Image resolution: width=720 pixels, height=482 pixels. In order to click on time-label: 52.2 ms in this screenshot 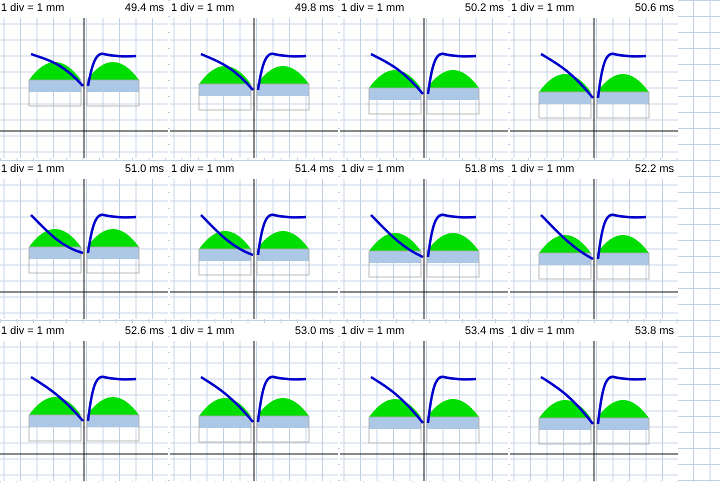, I will do `click(654, 170)`.